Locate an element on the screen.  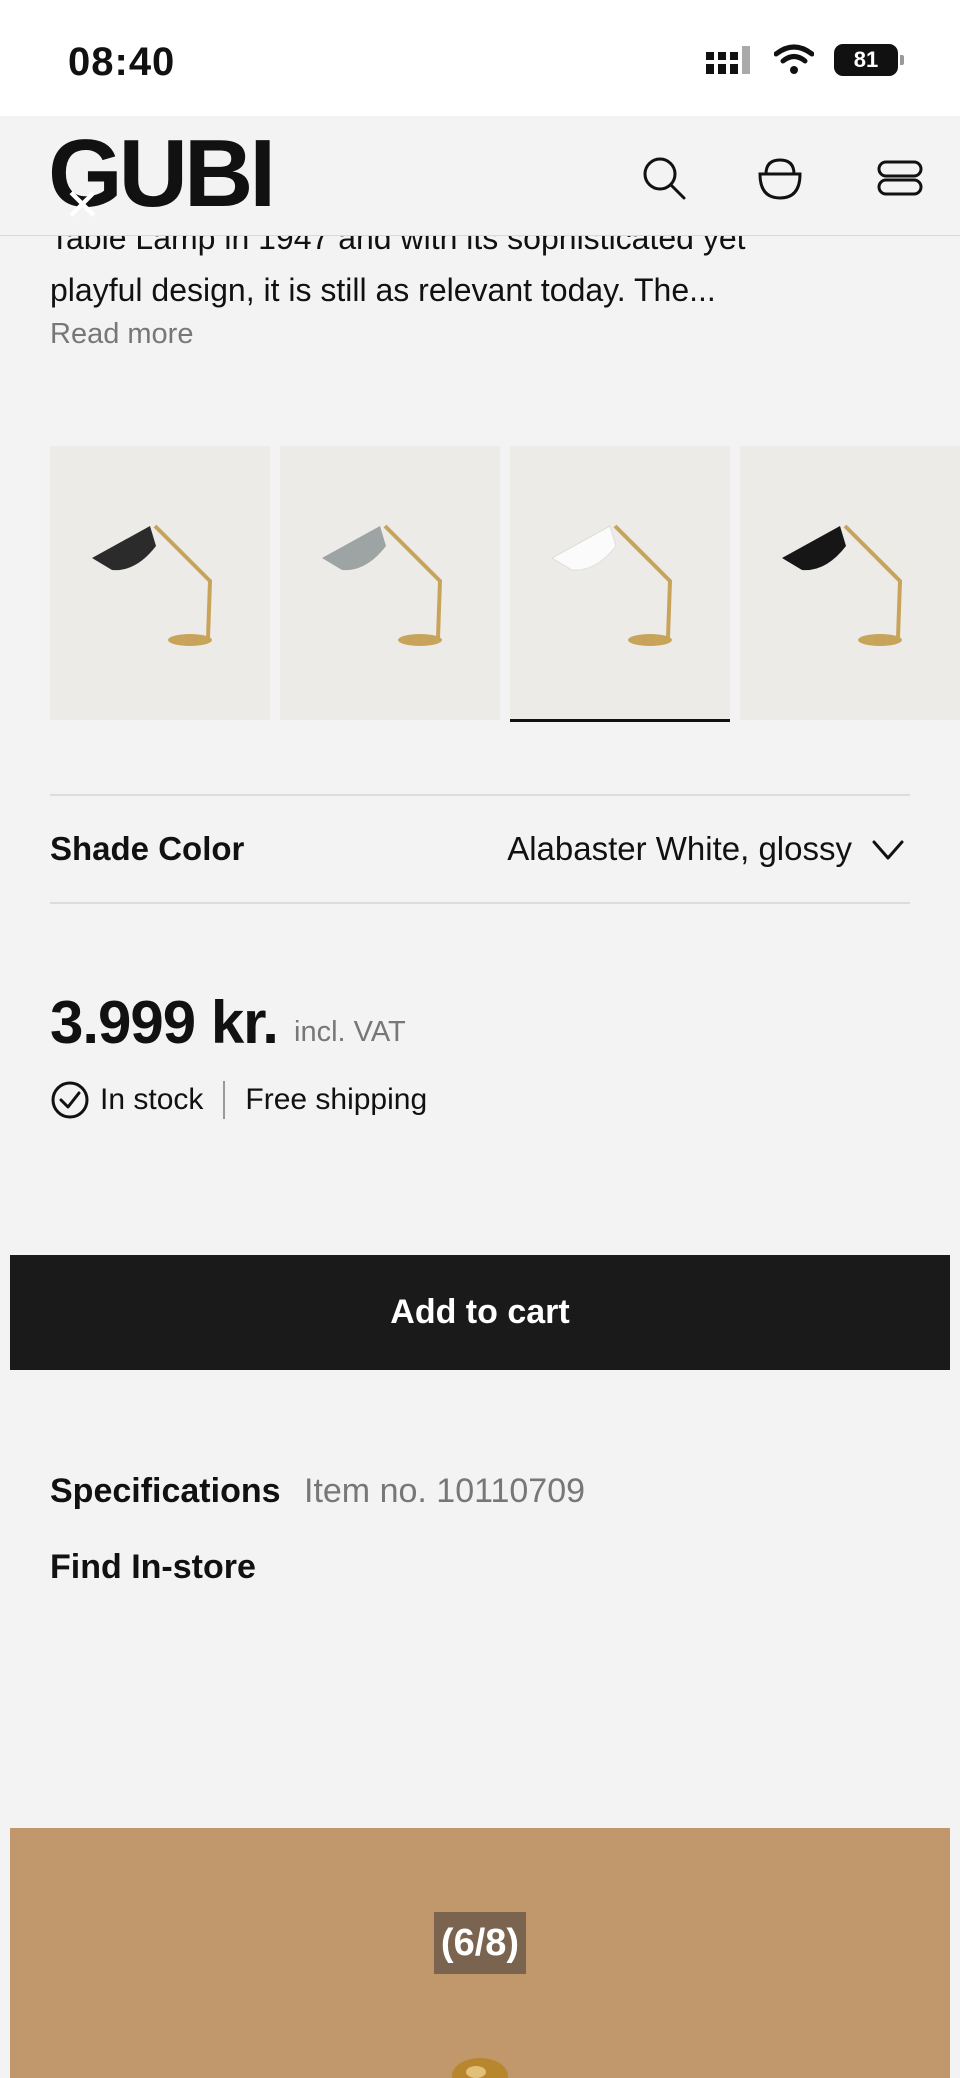
status-icons: 81 is located at coordinates (805, 60).